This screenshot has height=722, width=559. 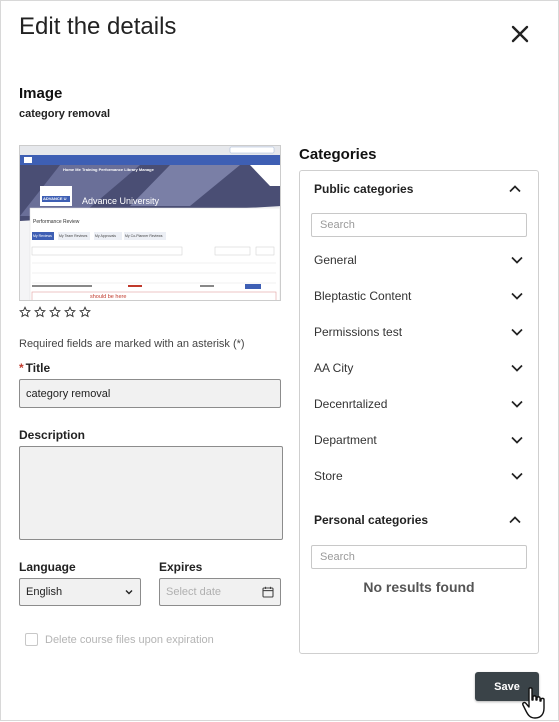 What do you see at coordinates (358, 332) in the screenshot?
I see `category-label: Permissions test` at bounding box center [358, 332].